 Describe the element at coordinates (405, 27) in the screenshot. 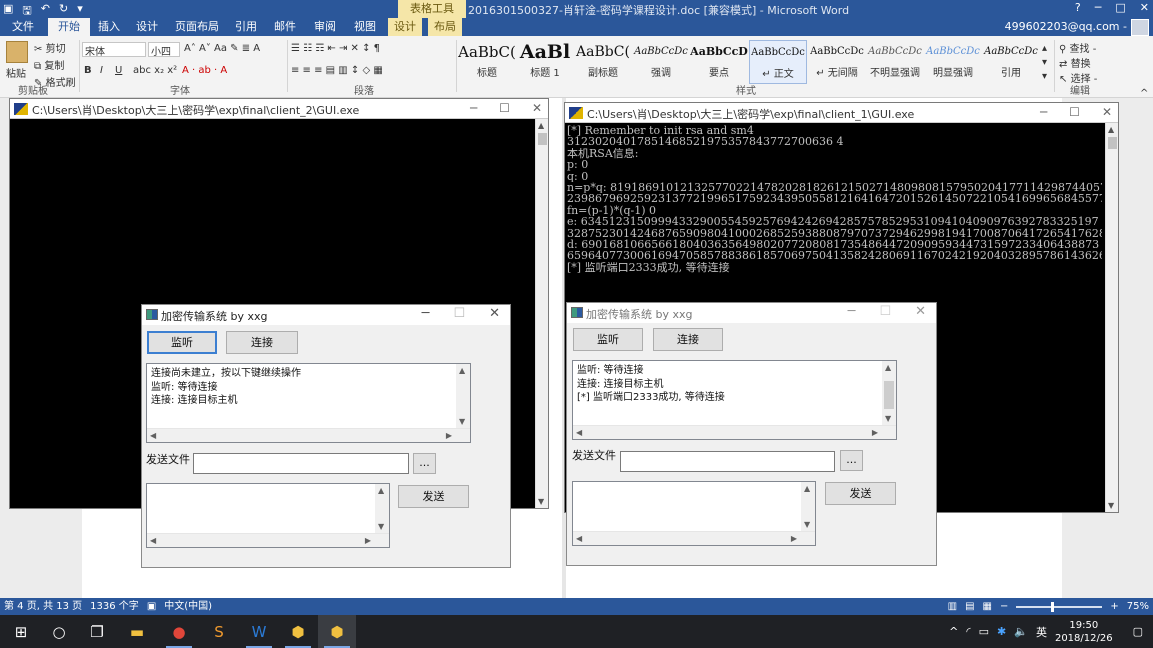

I see `tab-table-design: 设计` at that location.